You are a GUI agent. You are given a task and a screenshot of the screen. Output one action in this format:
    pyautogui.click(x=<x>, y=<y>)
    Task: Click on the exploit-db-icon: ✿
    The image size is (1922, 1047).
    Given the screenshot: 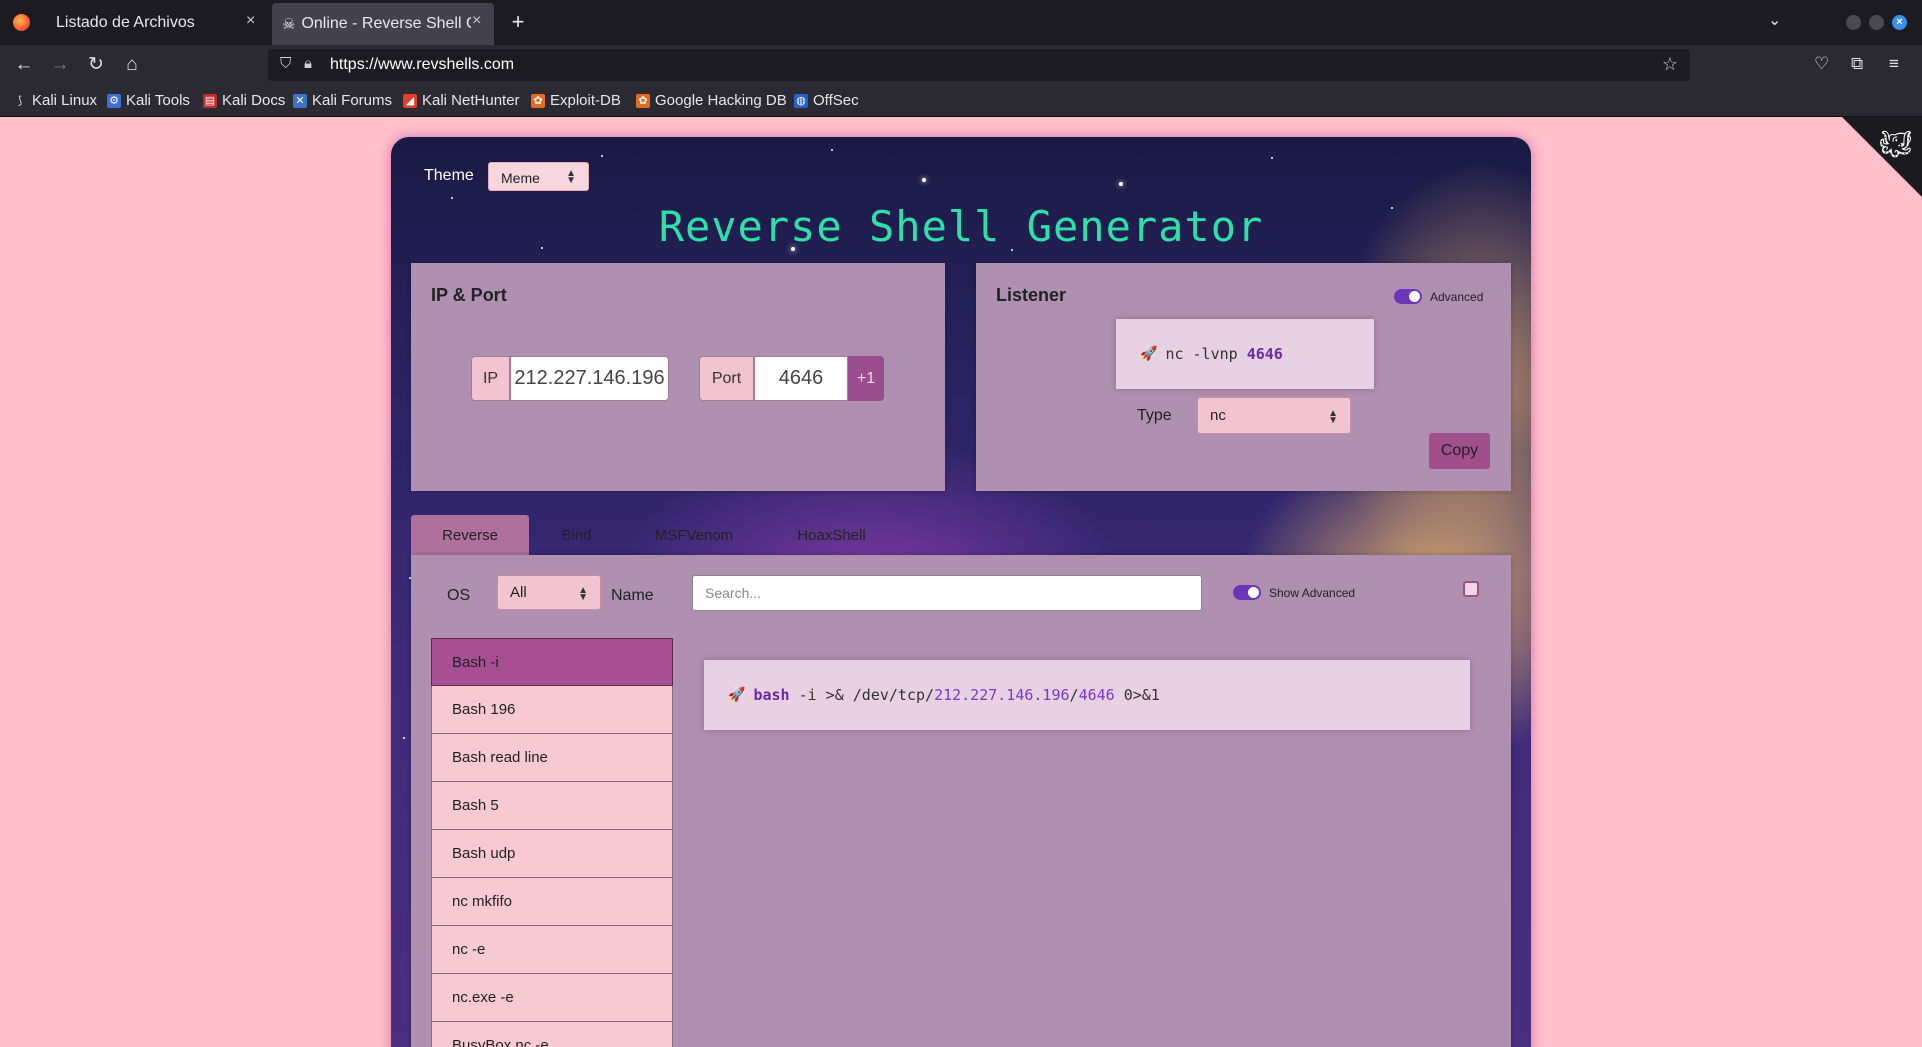 What is the action you would take?
    pyautogui.click(x=538, y=100)
    